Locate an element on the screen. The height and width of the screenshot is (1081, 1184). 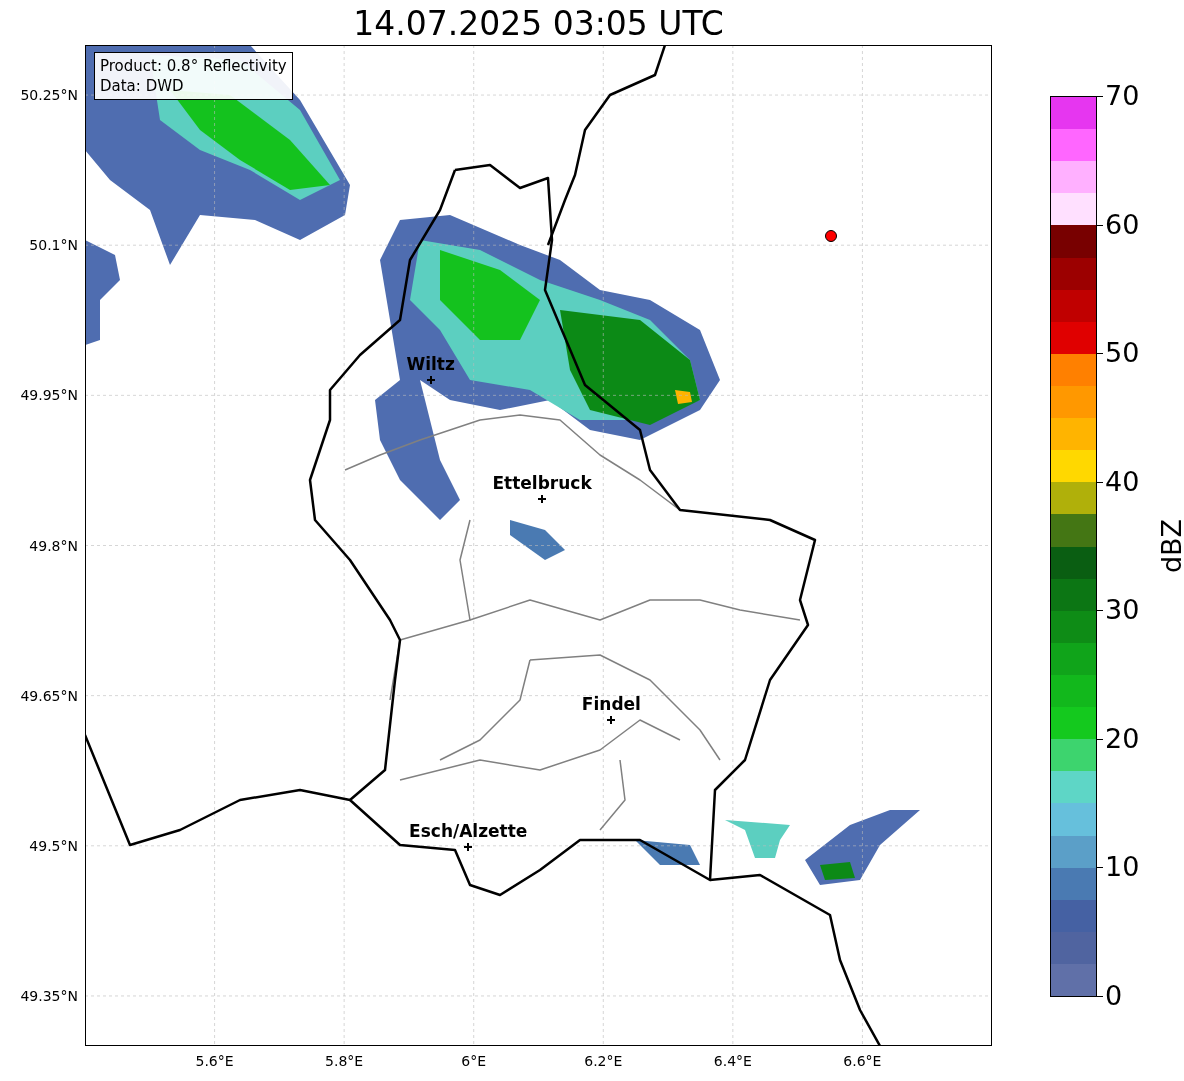
city-label: Esch/Alzette is located at coordinates (468, 830).